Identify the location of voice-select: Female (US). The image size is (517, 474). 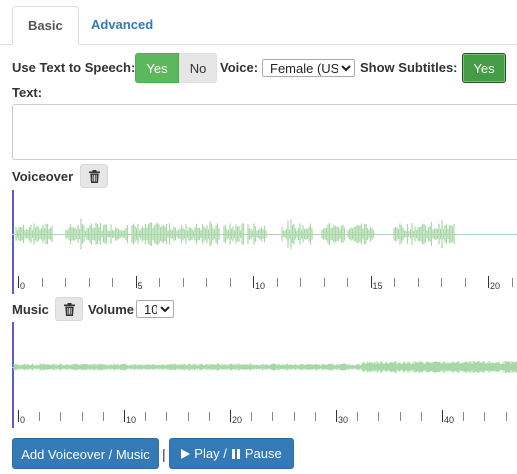
(308, 68).